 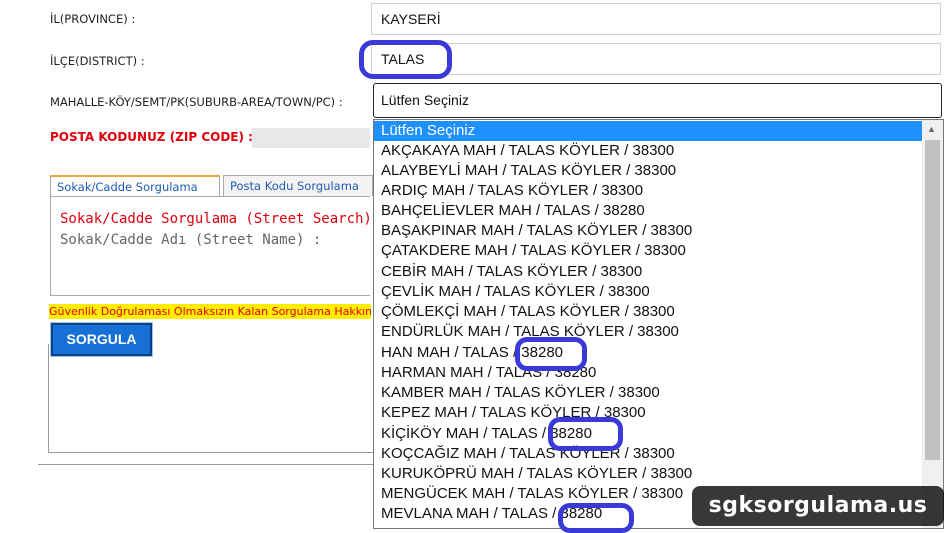 I want to click on watermark: sgksorgulama.us, so click(x=818, y=506).